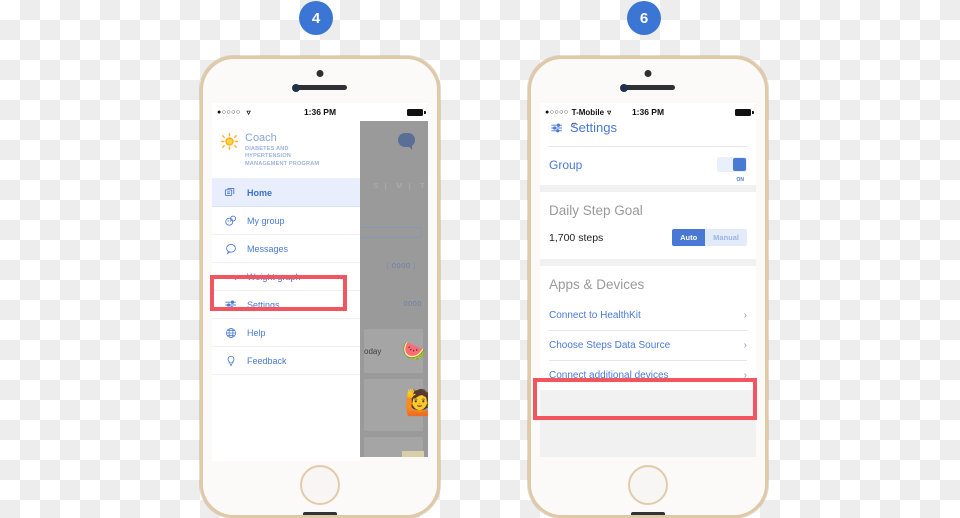 Image resolution: width=960 pixels, height=518 pixels. What do you see at coordinates (230, 332) in the screenshot?
I see `globe-help-icon` at bounding box center [230, 332].